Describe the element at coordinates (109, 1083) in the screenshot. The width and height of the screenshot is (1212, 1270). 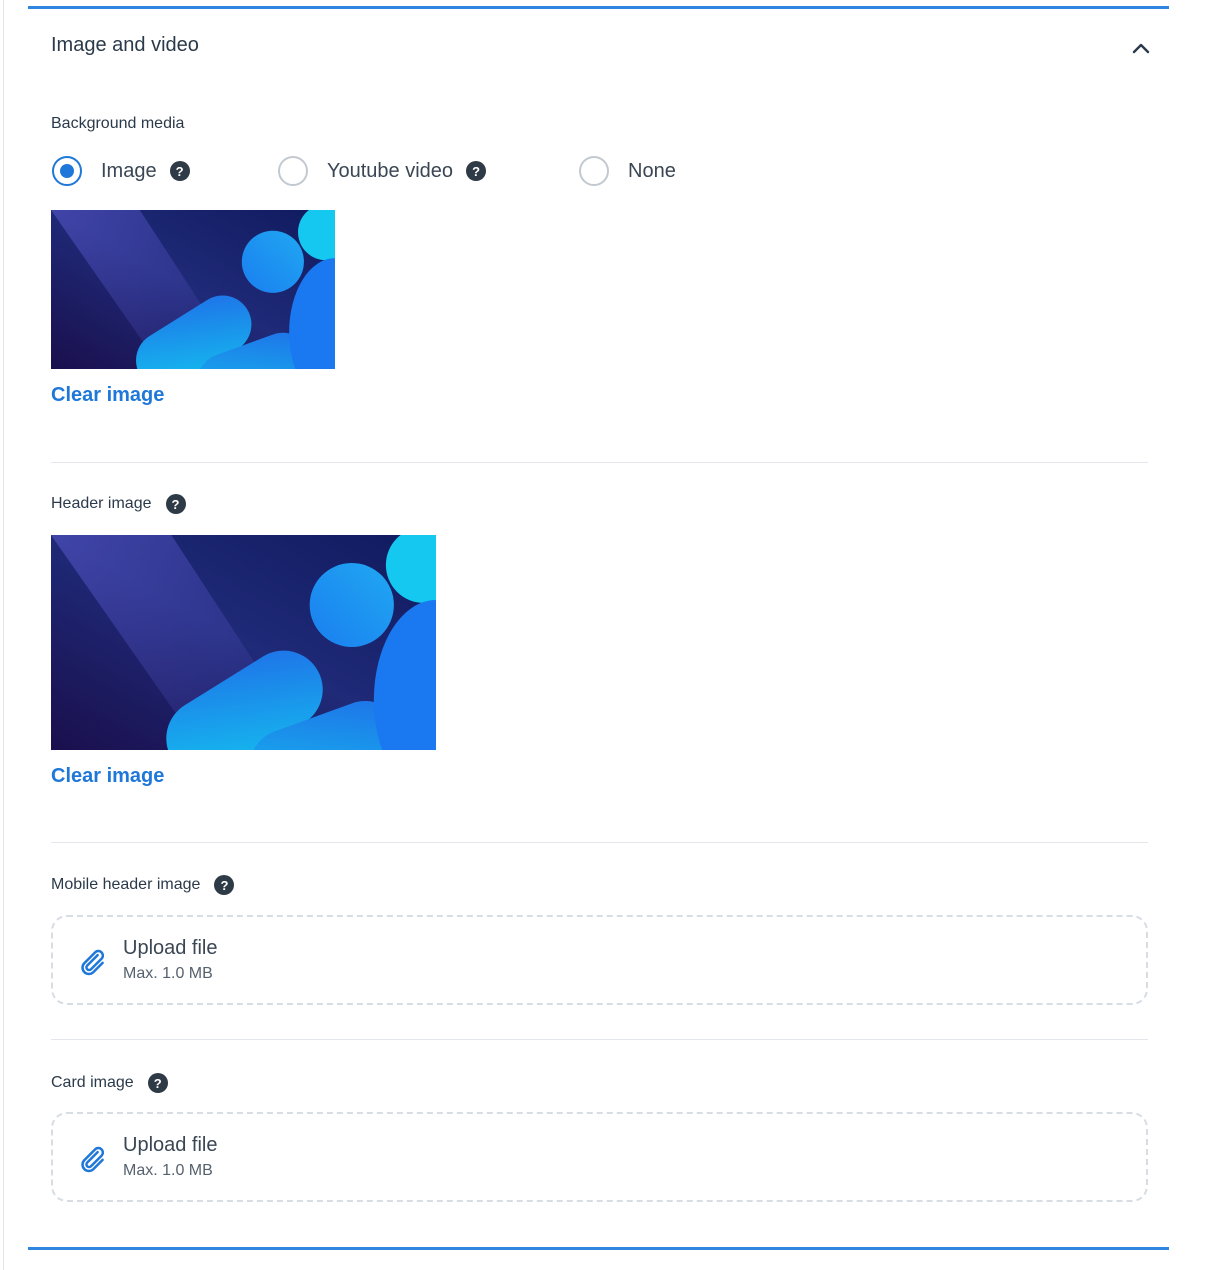
I see `card-image-label: Card image ?` at that location.